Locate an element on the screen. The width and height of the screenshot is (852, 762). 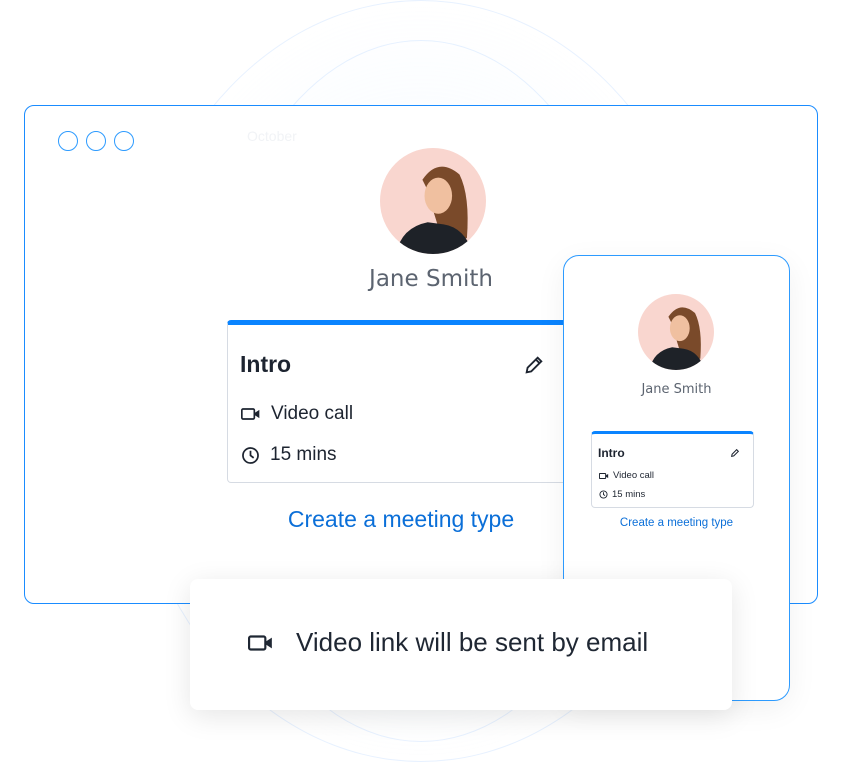
notification-toast: Video link will be sent by email is located at coordinates (461, 644).